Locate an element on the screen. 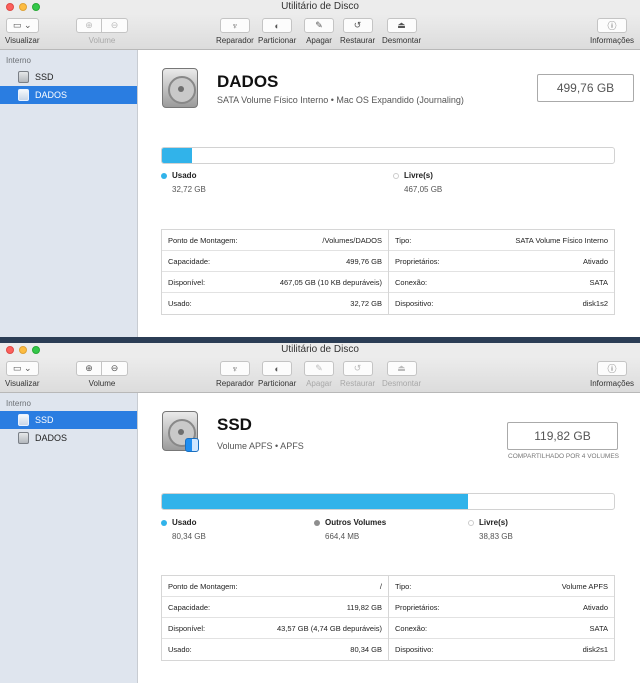 This screenshot has height=683, width=640. info-label: Usado: is located at coordinates (180, 649).